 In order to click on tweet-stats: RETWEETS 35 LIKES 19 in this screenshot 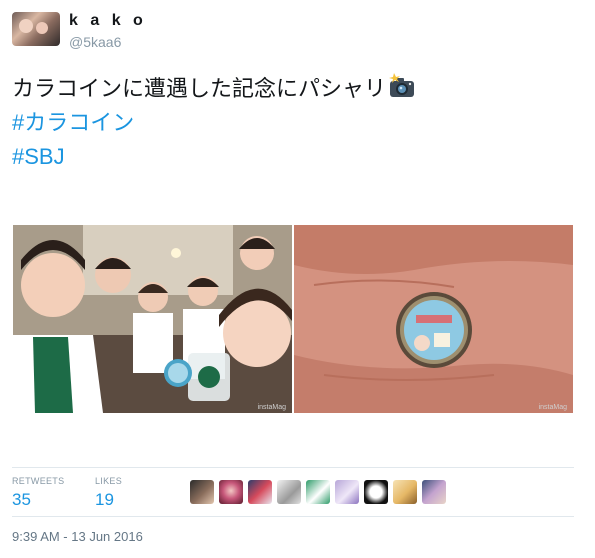, I will do `click(293, 492)`.